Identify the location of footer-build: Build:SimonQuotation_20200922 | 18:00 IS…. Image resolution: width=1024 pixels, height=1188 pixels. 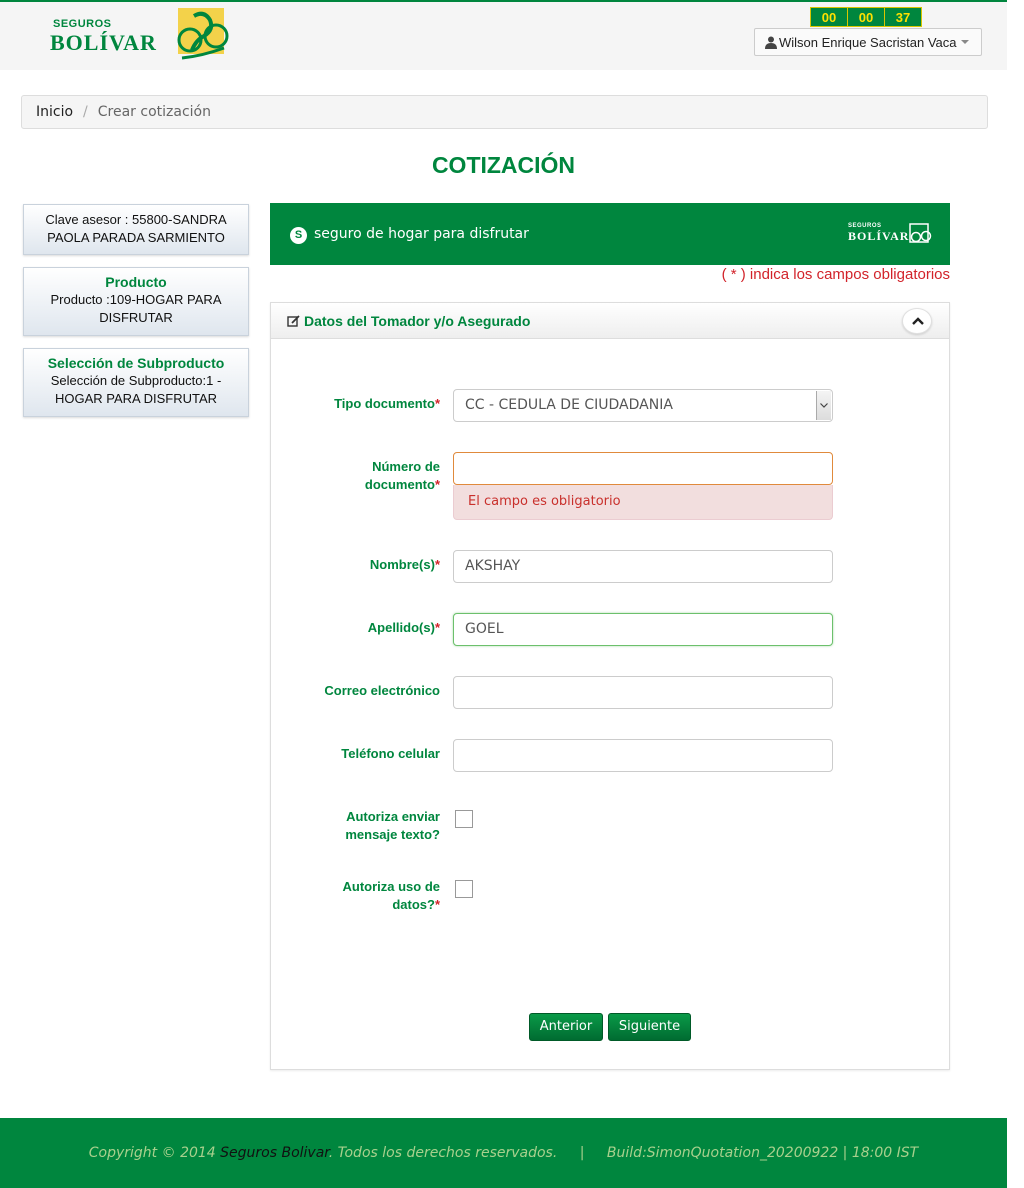
(762, 1153).